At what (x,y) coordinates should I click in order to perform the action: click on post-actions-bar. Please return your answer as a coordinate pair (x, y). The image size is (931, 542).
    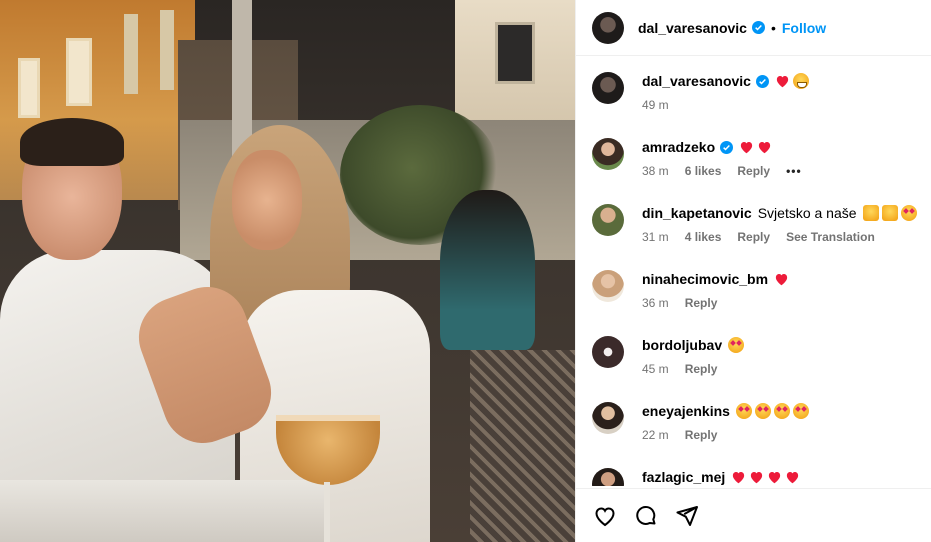
    Looking at the image, I should click on (753, 515).